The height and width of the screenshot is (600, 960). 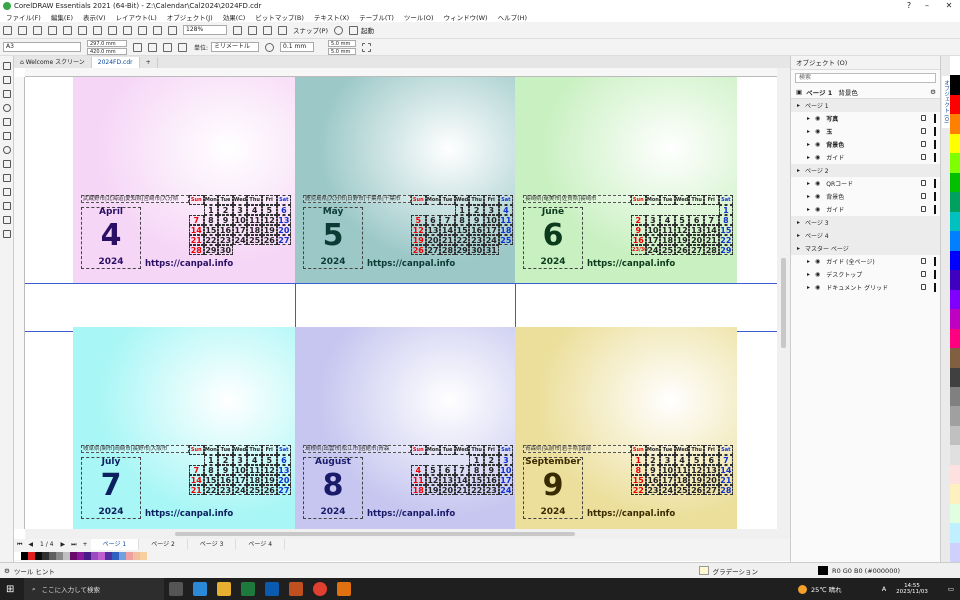 I want to click on freehand-tool-icon, so click(x=7, y=122).